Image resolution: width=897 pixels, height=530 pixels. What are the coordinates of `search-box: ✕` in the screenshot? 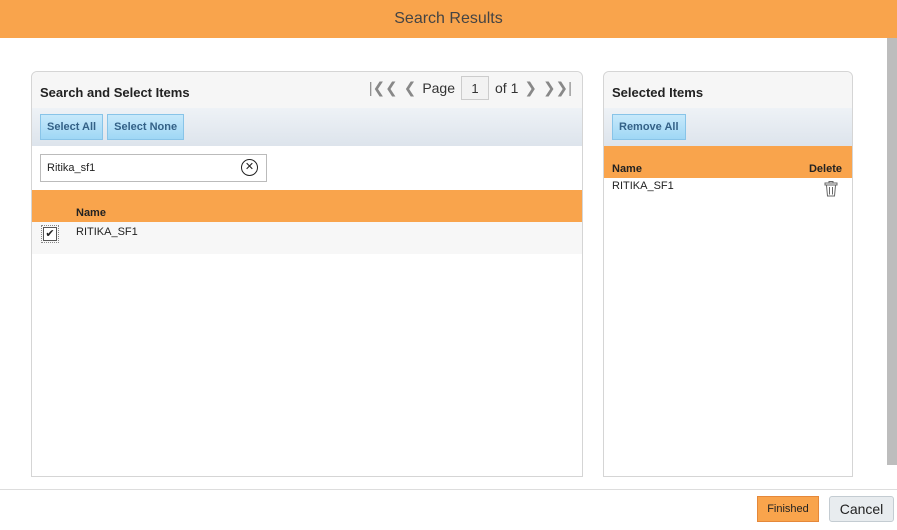 It's located at (153, 168).